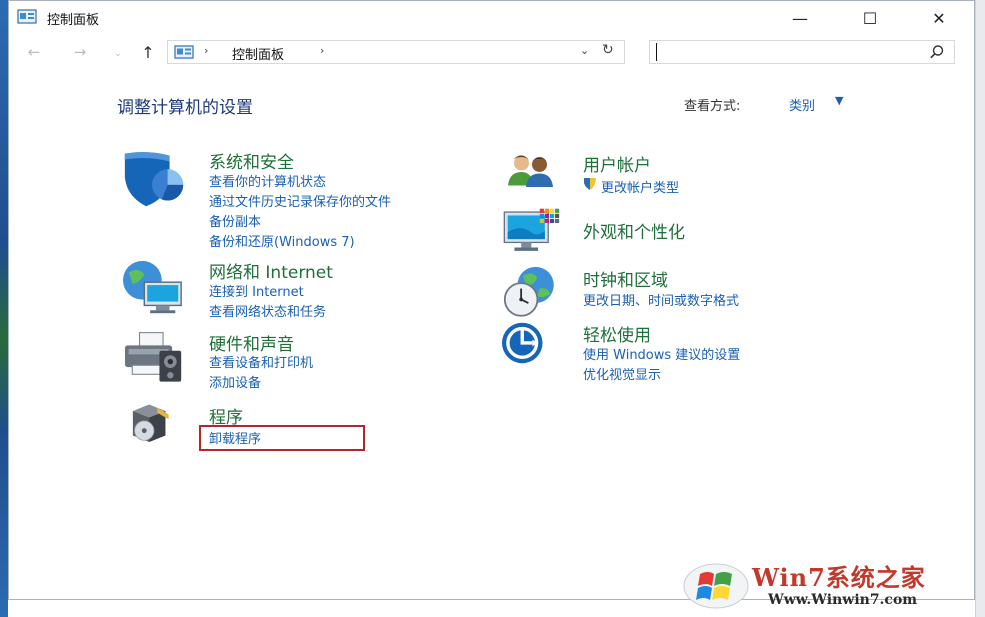  I want to click on search-box, so click(802, 52).